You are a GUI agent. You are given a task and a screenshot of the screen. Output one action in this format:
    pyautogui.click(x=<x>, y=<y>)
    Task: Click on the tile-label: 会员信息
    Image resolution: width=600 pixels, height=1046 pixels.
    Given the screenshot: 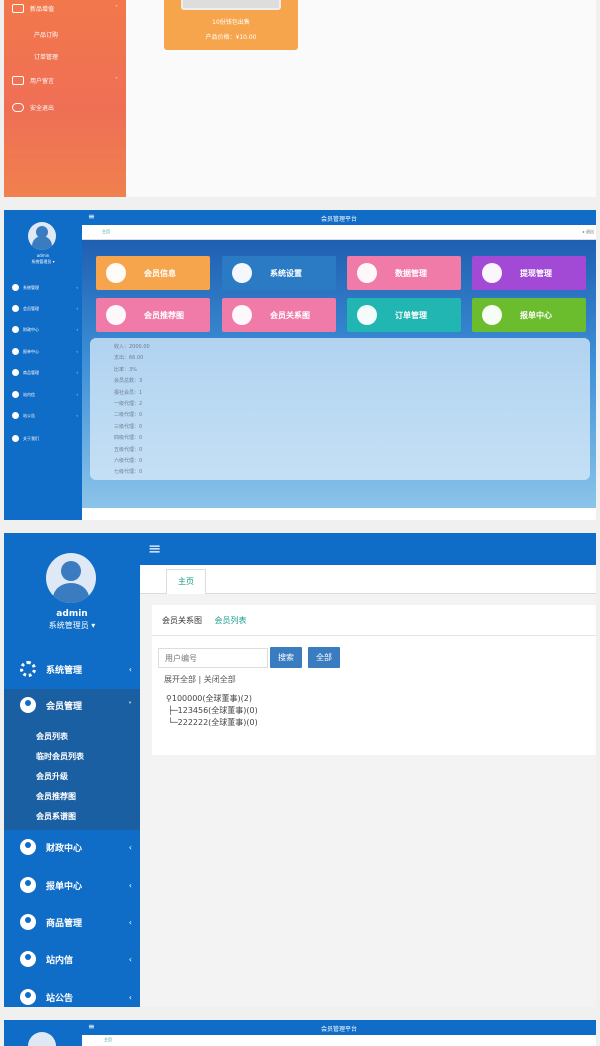 What is the action you would take?
    pyautogui.click(x=160, y=273)
    